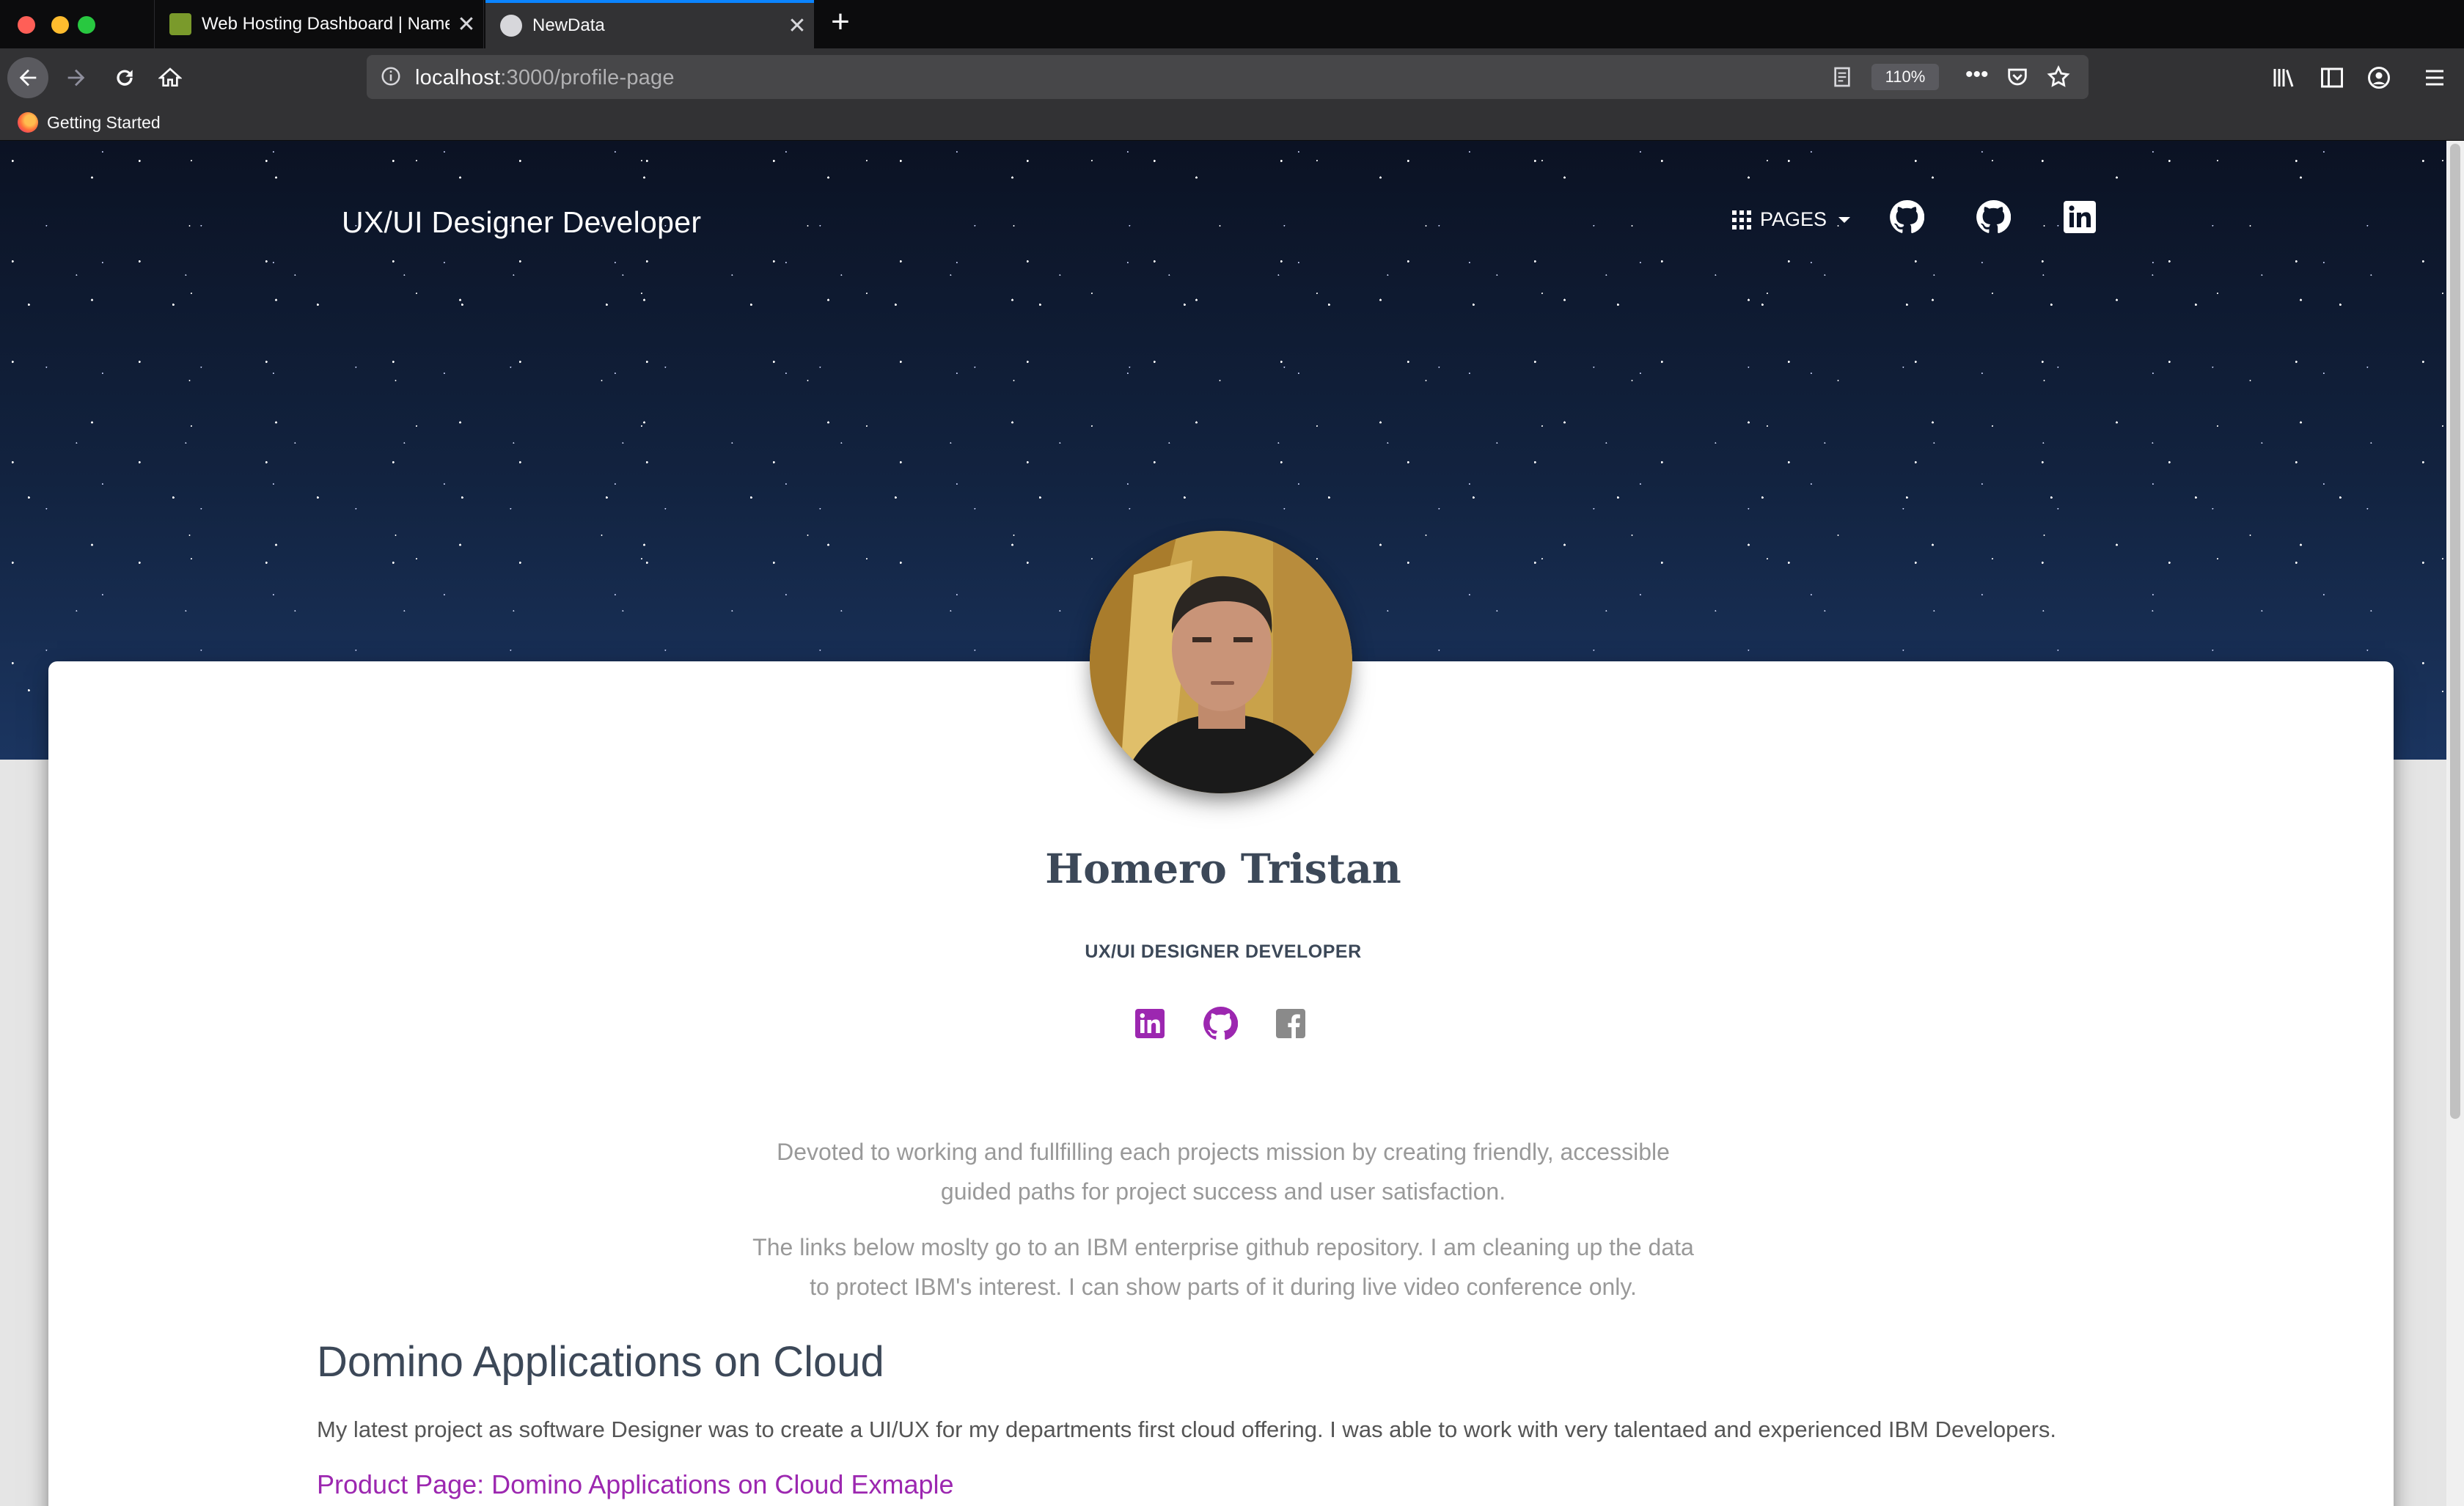 The width and height of the screenshot is (2464, 1506). I want to click on zoom-level-badge: 110%, so click(1905, 77).